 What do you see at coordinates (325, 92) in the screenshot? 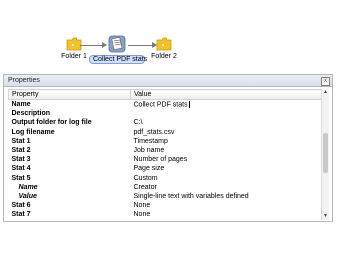
I see `scroll-up-icon: ▲` at bounding box center [325, 92].